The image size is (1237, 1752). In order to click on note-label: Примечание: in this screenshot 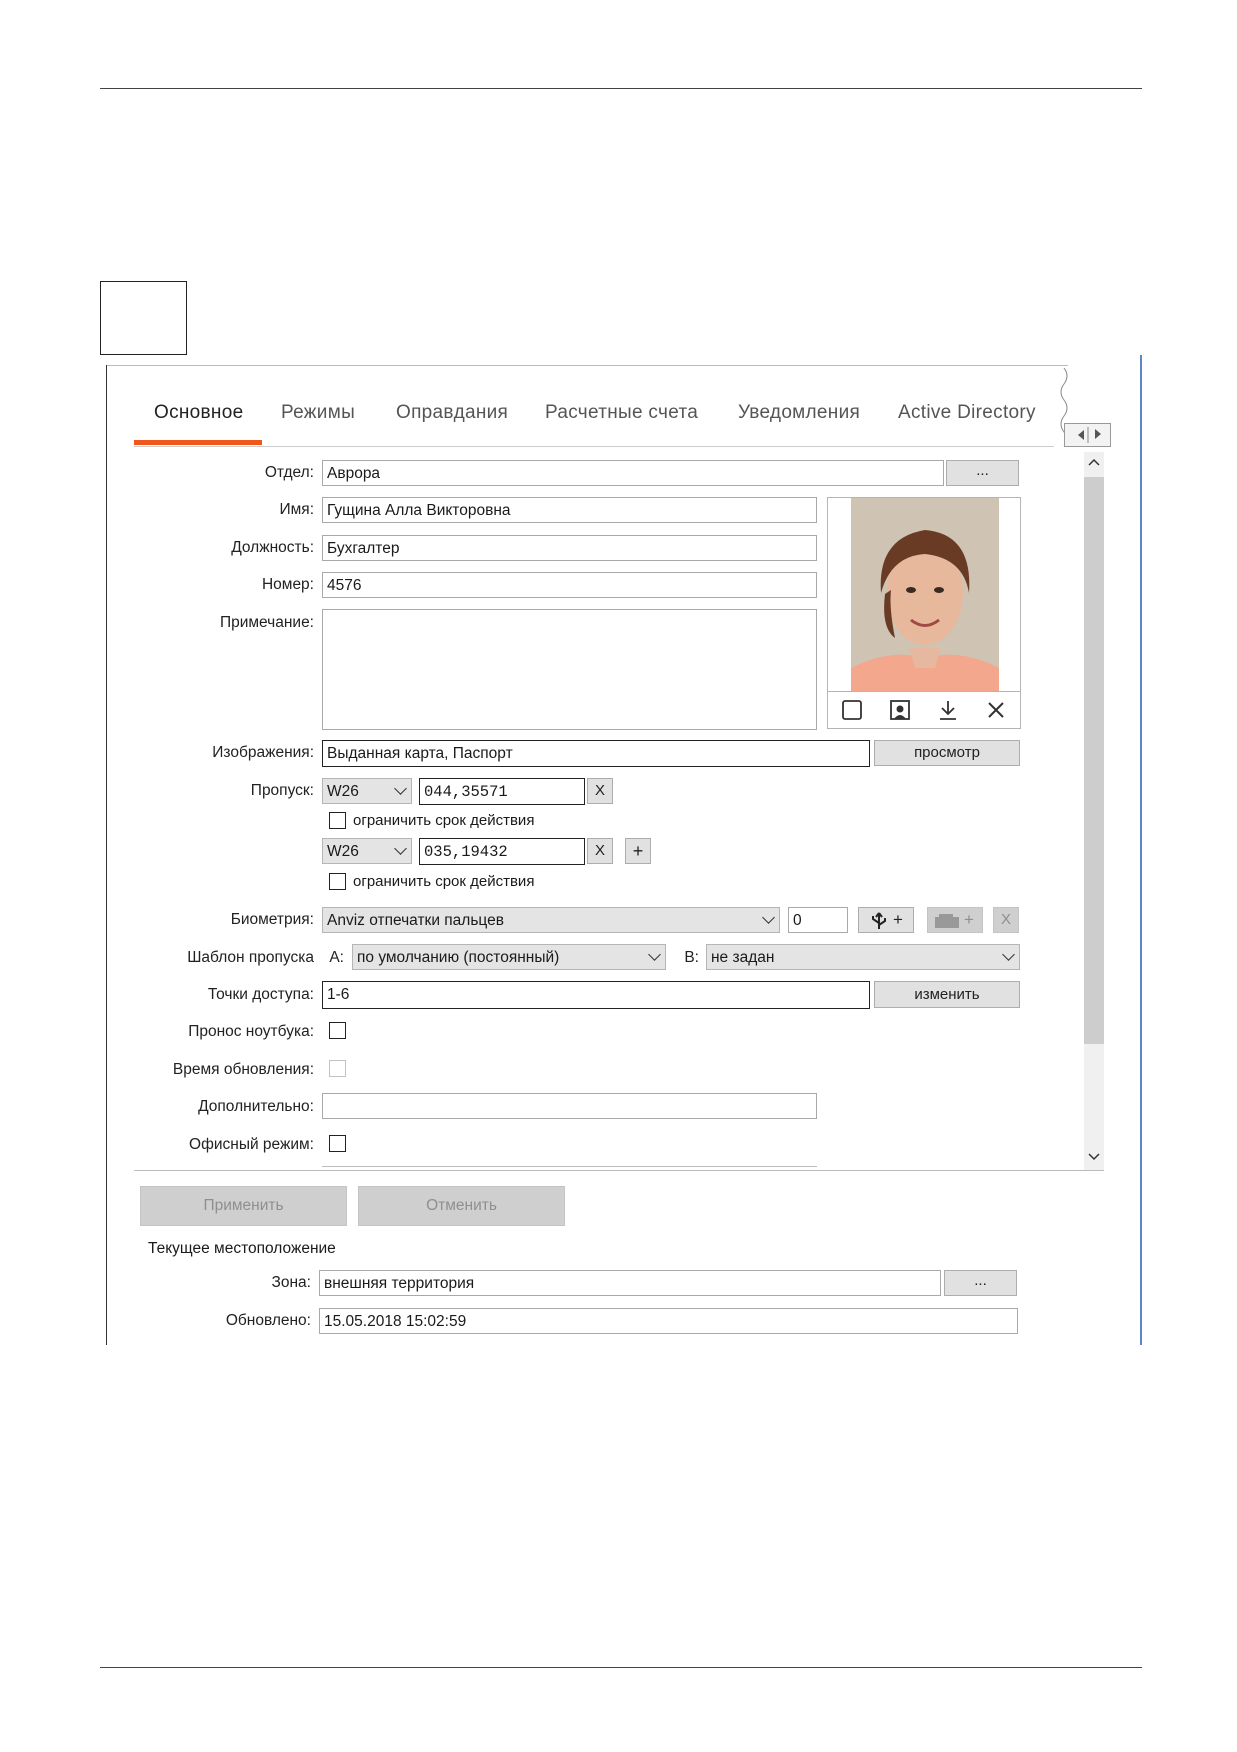, I will do `click(266, 622)`.